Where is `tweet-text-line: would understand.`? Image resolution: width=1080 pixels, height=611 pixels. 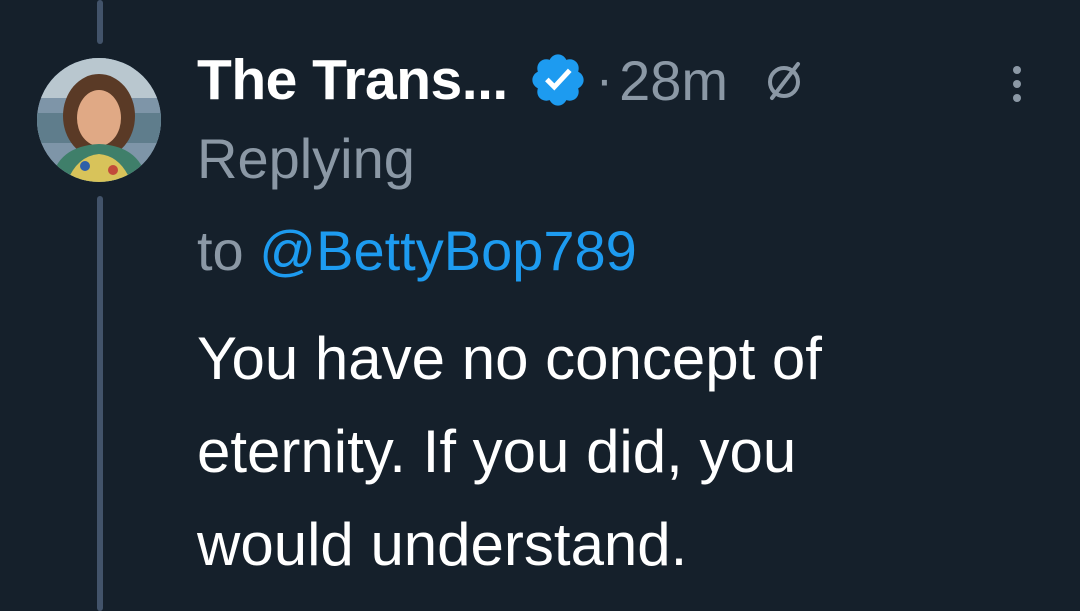
tweet-text-line: would understand. is located at coordinates (442, 544).